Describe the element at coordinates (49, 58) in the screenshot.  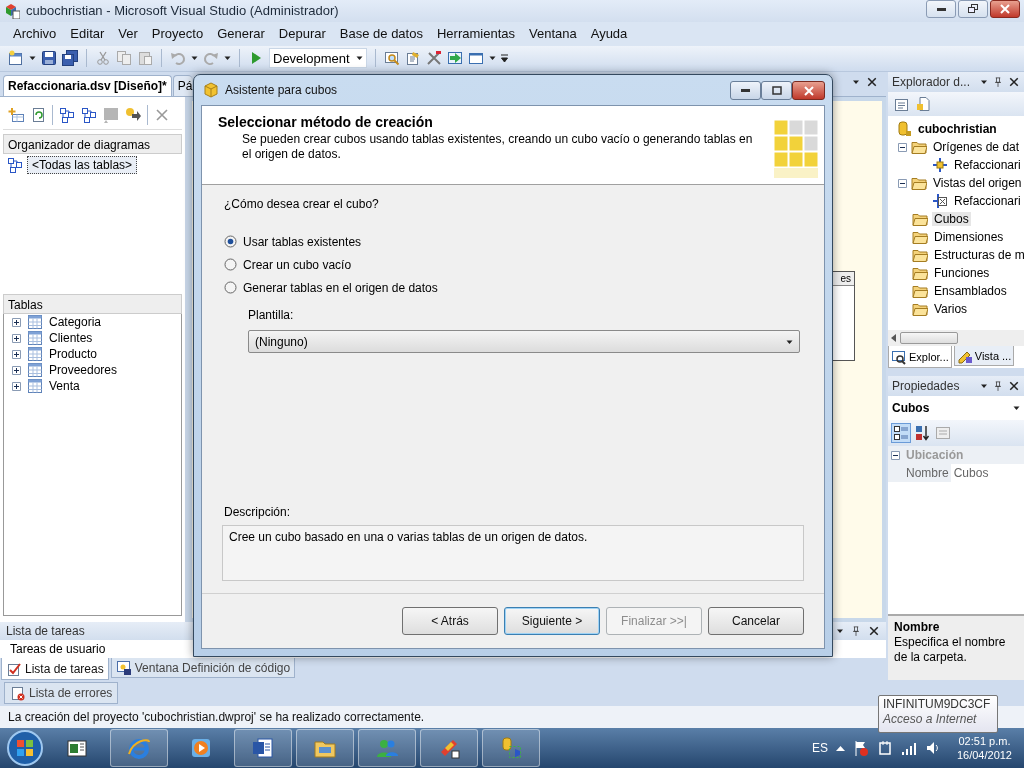
I see `save-icon` at that location.